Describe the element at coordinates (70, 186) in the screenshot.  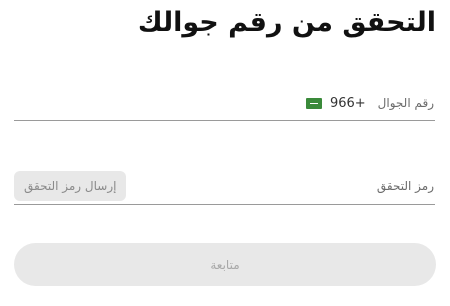
I see `send-code-button: إرسال رمز التحقق` at that location.